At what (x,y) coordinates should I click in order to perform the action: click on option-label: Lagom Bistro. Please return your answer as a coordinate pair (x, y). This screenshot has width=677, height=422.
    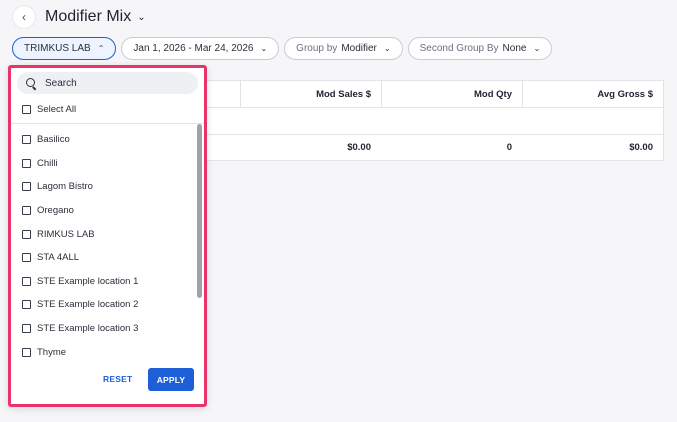
    Looking at the image, I should click on (65, 187).